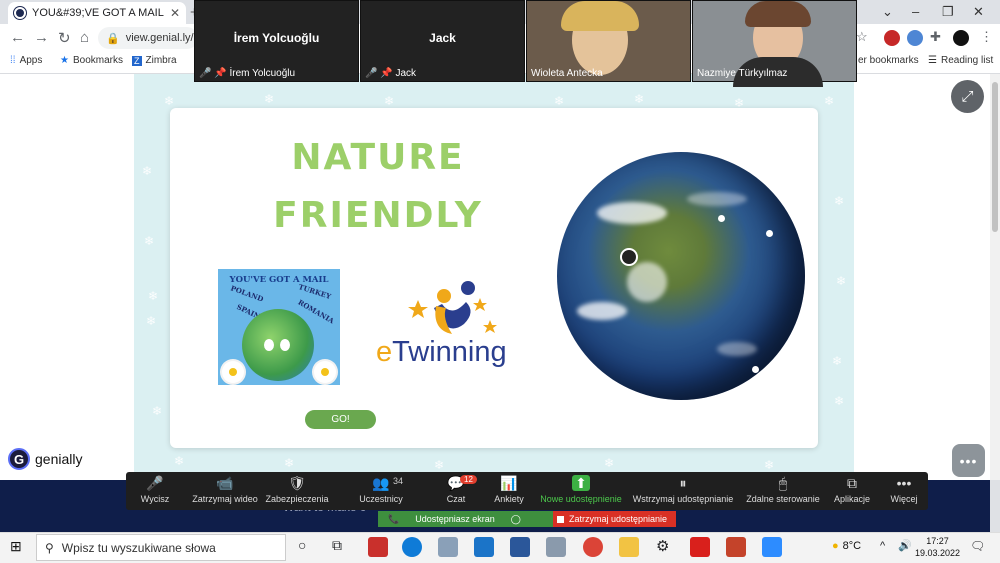 The image size is (1000, 563). What do you see at coordinates (608, 41) in the screenshot?
I see `video-tile-wioleta: Wioleta Antecka` at bounding box center [608, 41].